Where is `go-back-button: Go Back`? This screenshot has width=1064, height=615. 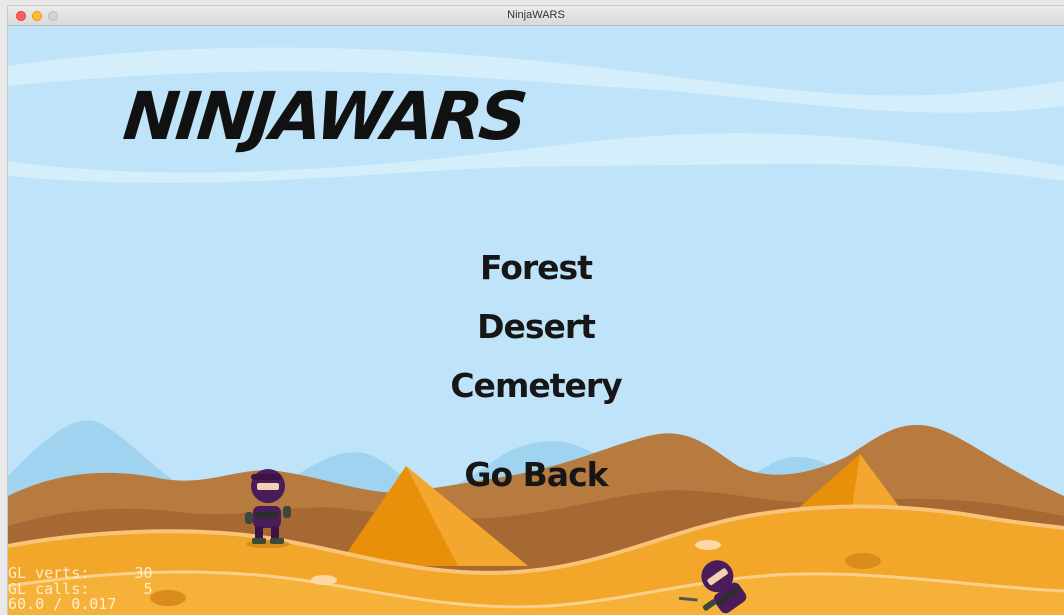
go-back-button: Go Back is located at coordinates (536, 474).